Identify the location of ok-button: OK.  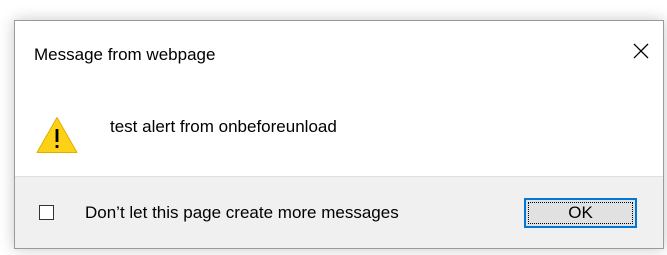
(580, 213).